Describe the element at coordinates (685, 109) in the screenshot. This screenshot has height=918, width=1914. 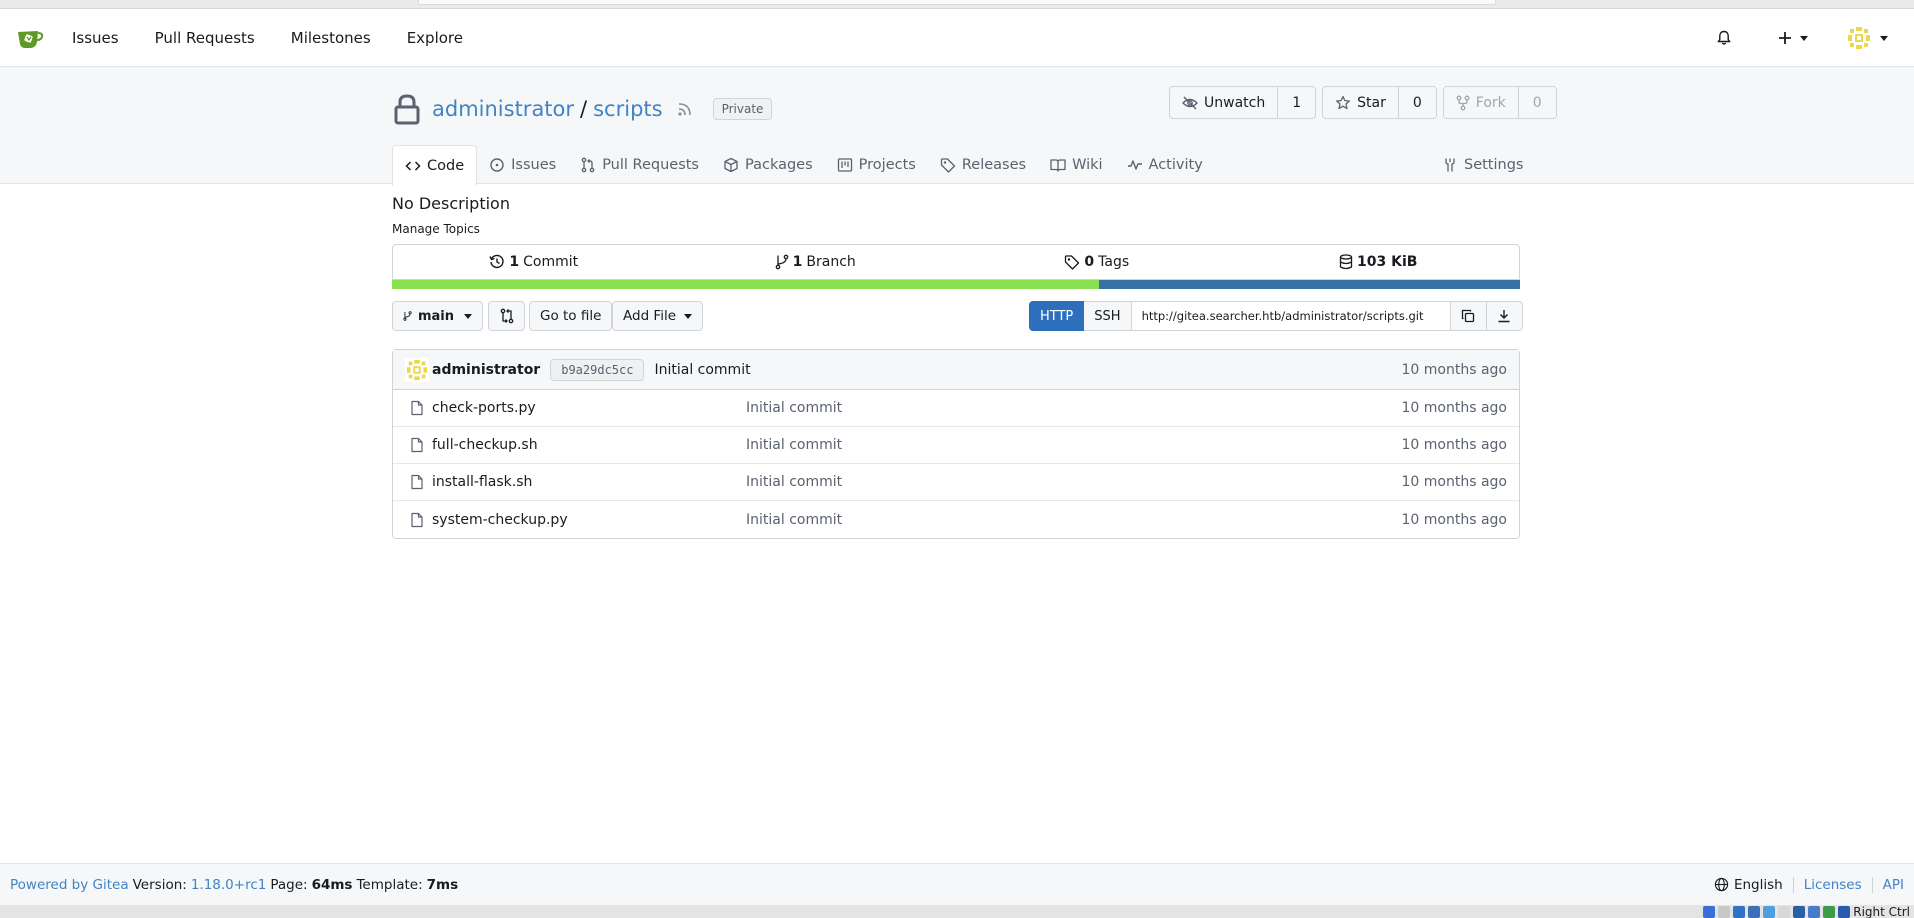
I see `rss-icon` at that location.